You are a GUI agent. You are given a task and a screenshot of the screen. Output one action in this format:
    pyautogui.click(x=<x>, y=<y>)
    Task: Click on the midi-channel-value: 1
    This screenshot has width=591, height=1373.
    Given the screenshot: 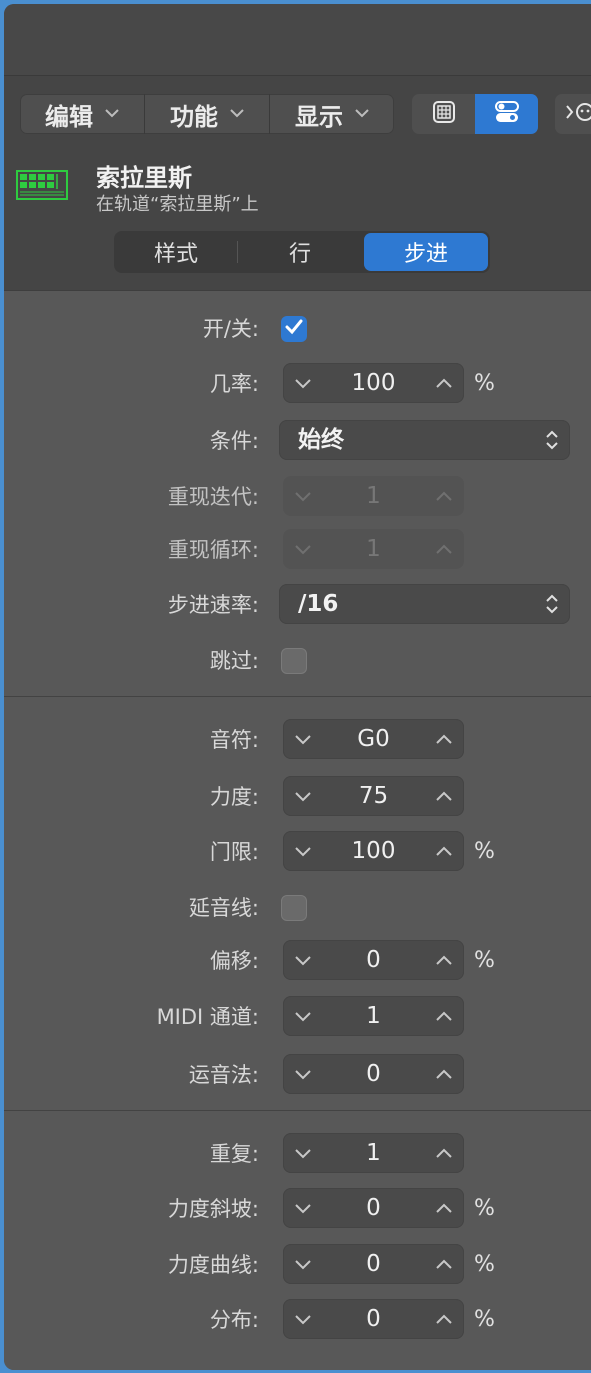 What is the action you would take?
    pyautogui.click(x=373, y=1016)
    